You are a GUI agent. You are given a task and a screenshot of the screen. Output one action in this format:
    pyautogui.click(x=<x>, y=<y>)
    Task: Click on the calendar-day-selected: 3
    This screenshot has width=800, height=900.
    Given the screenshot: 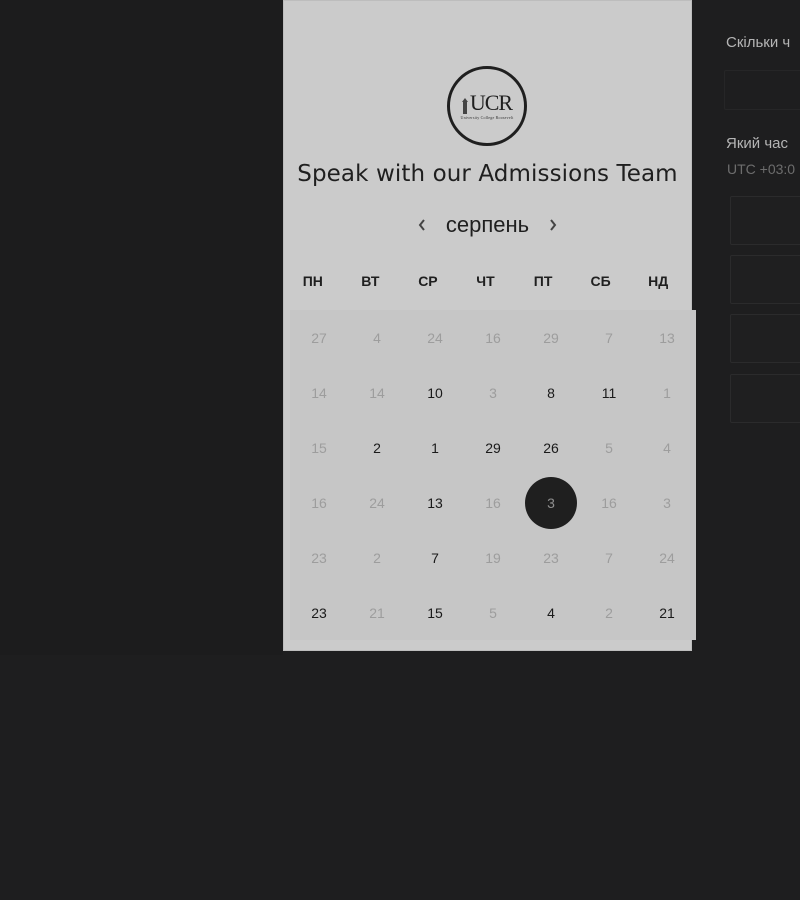 What is the action you would take?
    pyautogui.click(x=551, y=502)
    